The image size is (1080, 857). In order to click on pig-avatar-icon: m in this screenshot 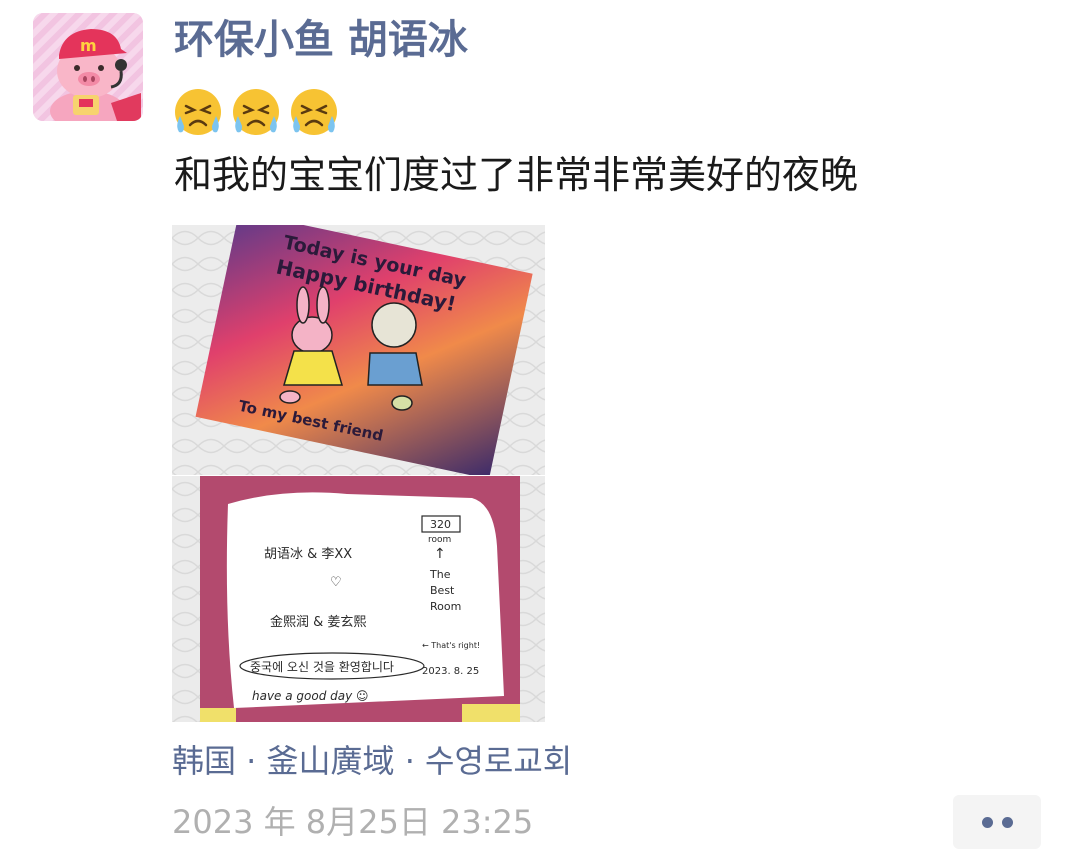, I will do `click(88, 67)`.